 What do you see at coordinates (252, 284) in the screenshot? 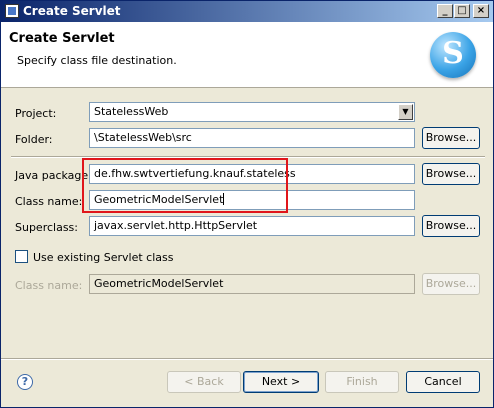
I see `existing-class-name-field: GeometricModelServlet` at bounding box center [252, 284].